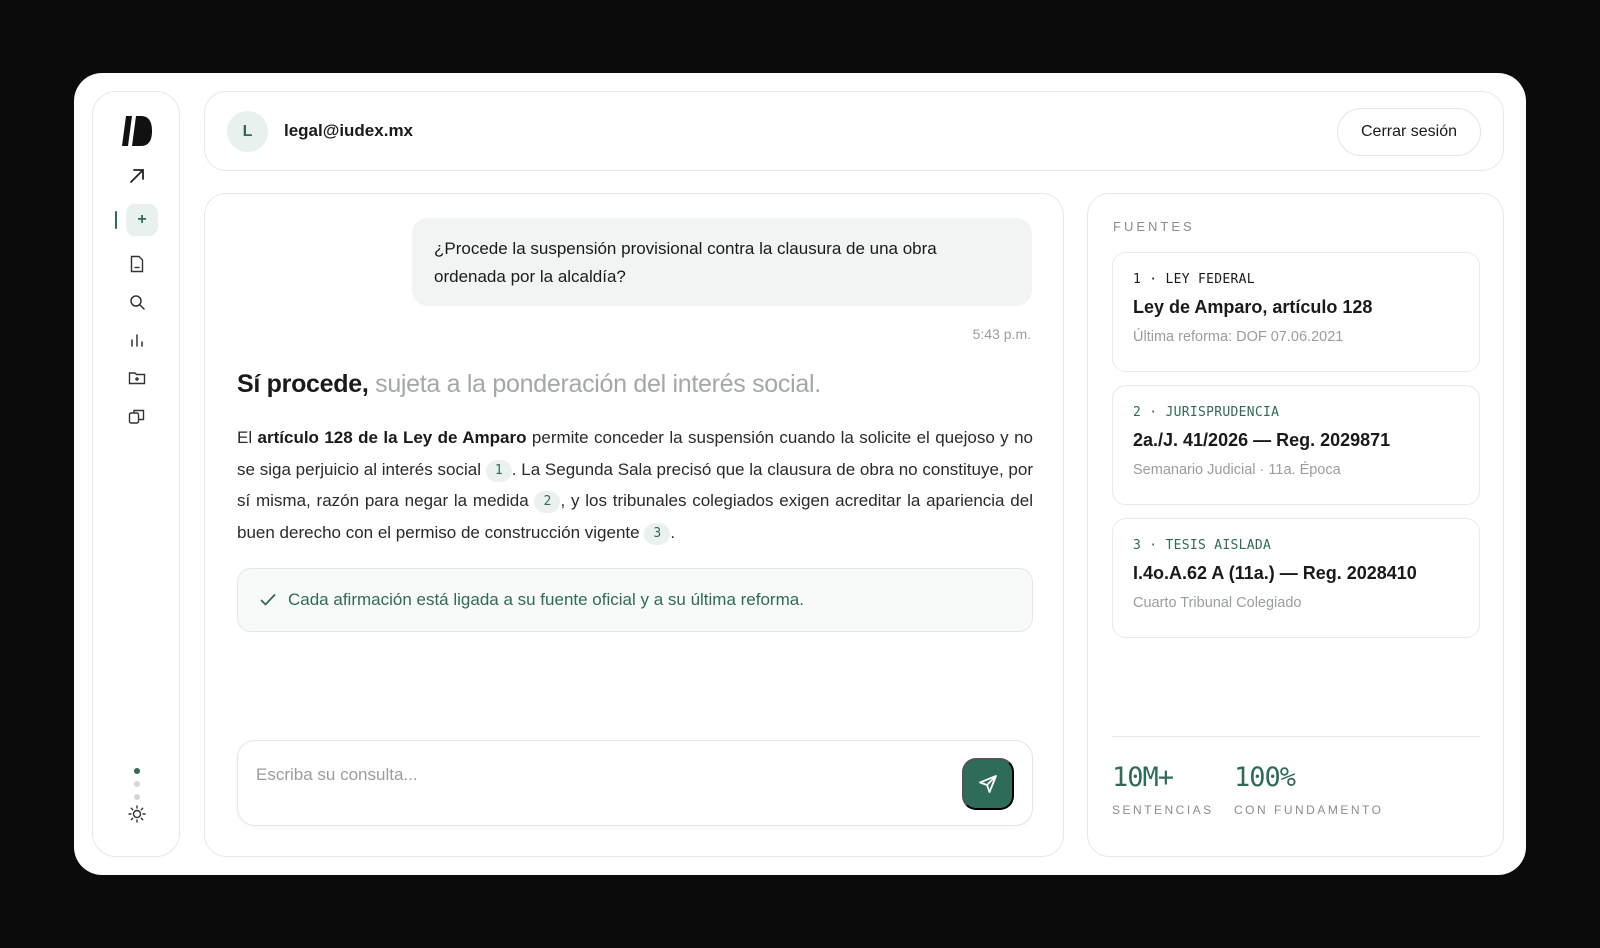 This screenshot has height=948, width=1600. I want to click on source-title: Ley de Amparo, artículo 128, so click(1253, 307).